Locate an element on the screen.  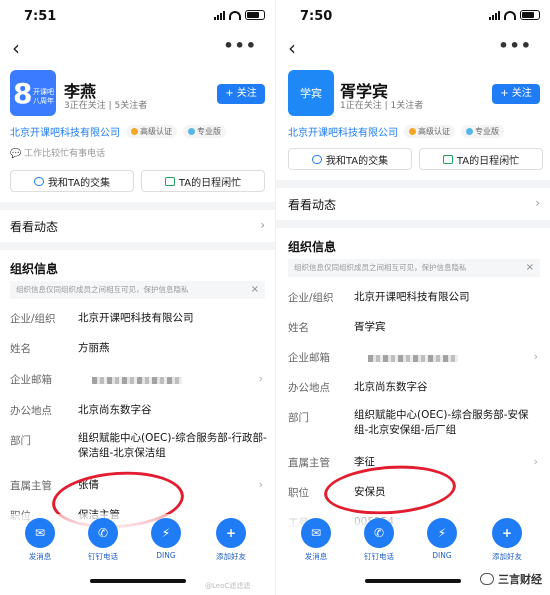
row-value-dept: 组织赋能中心(OEC)-综合服务部-安保组-北京安保组-后厂组 is located at coordinates (441, 422).